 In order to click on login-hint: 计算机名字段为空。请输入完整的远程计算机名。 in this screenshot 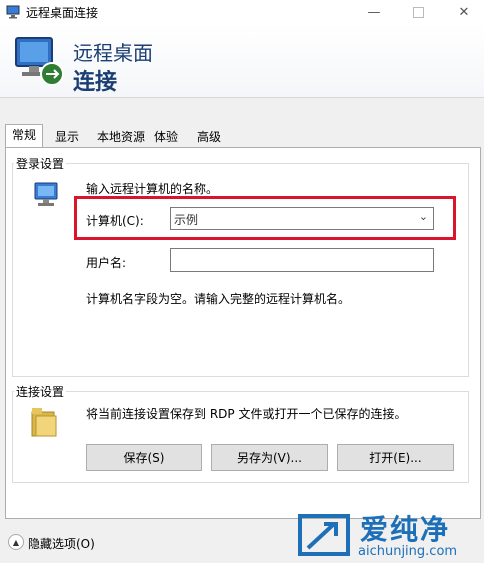, I will do `click(218, 299)`.